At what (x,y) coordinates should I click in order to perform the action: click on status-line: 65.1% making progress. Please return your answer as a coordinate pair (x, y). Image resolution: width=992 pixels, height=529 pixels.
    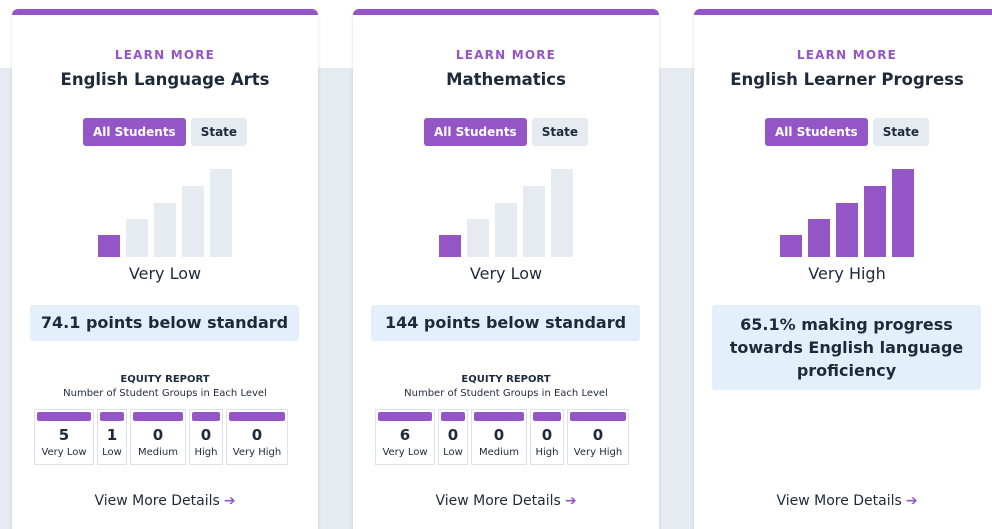
    Looking at the image, I should click on (846, 324).